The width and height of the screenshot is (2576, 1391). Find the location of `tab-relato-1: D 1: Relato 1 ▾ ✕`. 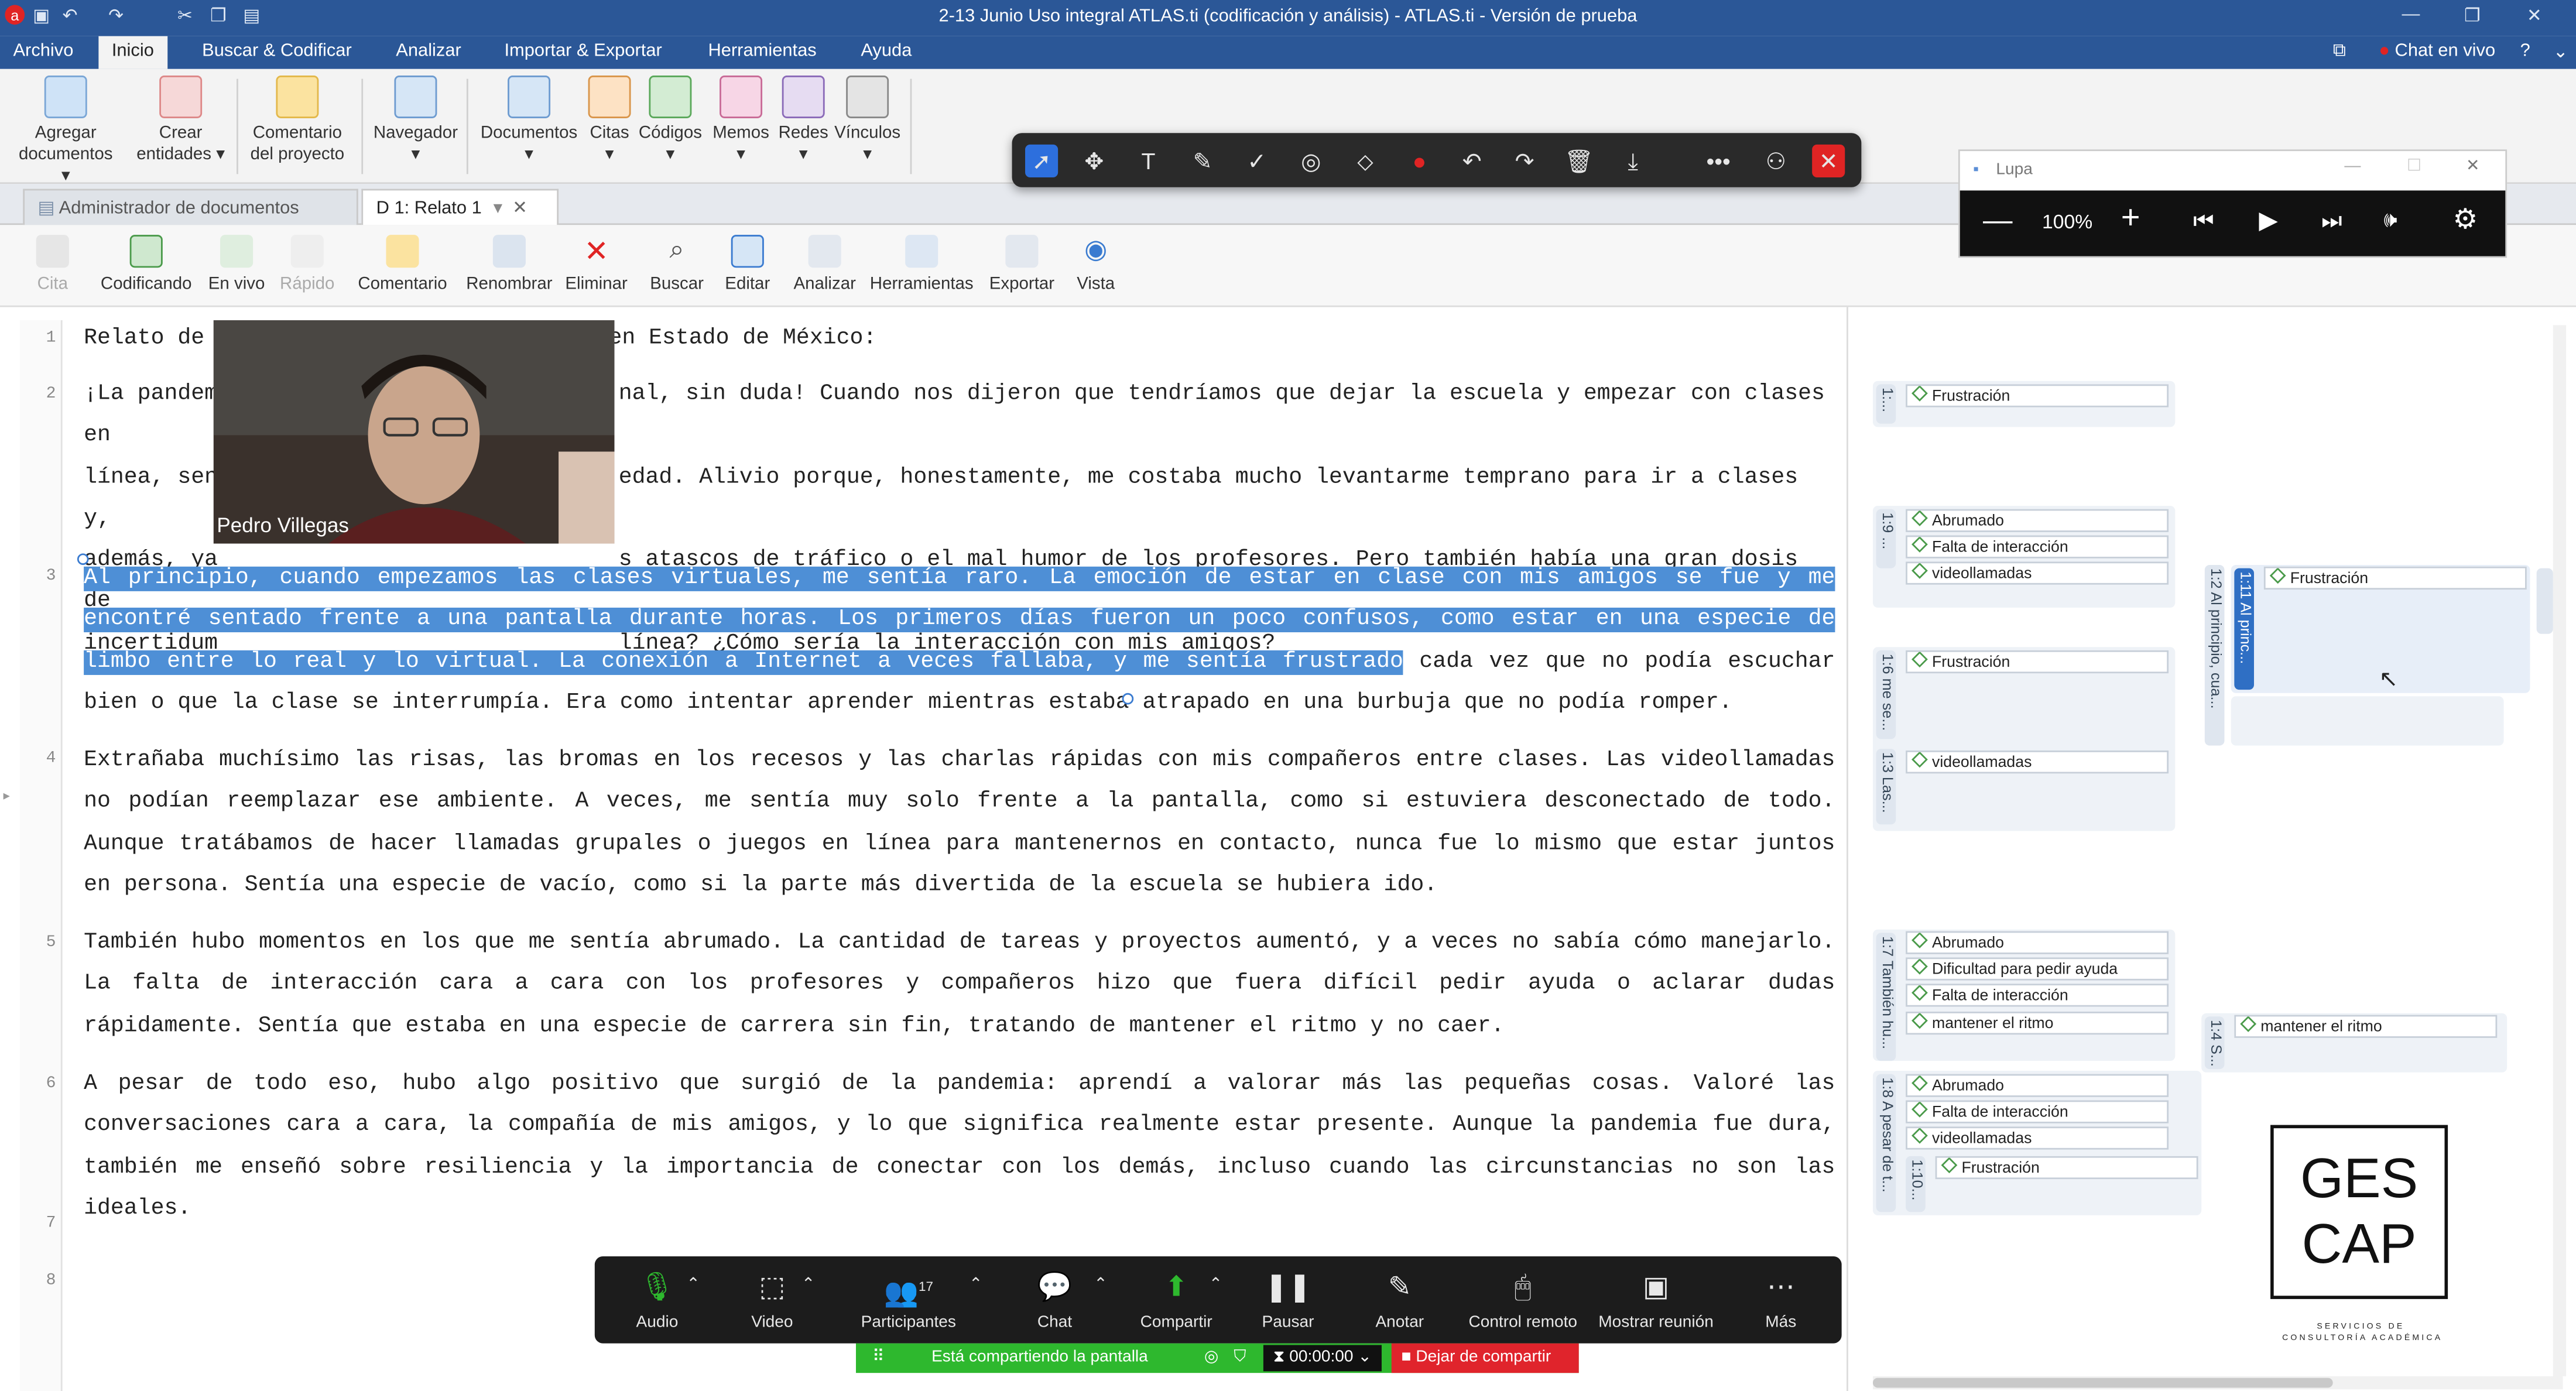

tab-relato-1: D 1: Relato 1 ▾ ✕ is located at coordinates (460, 207).